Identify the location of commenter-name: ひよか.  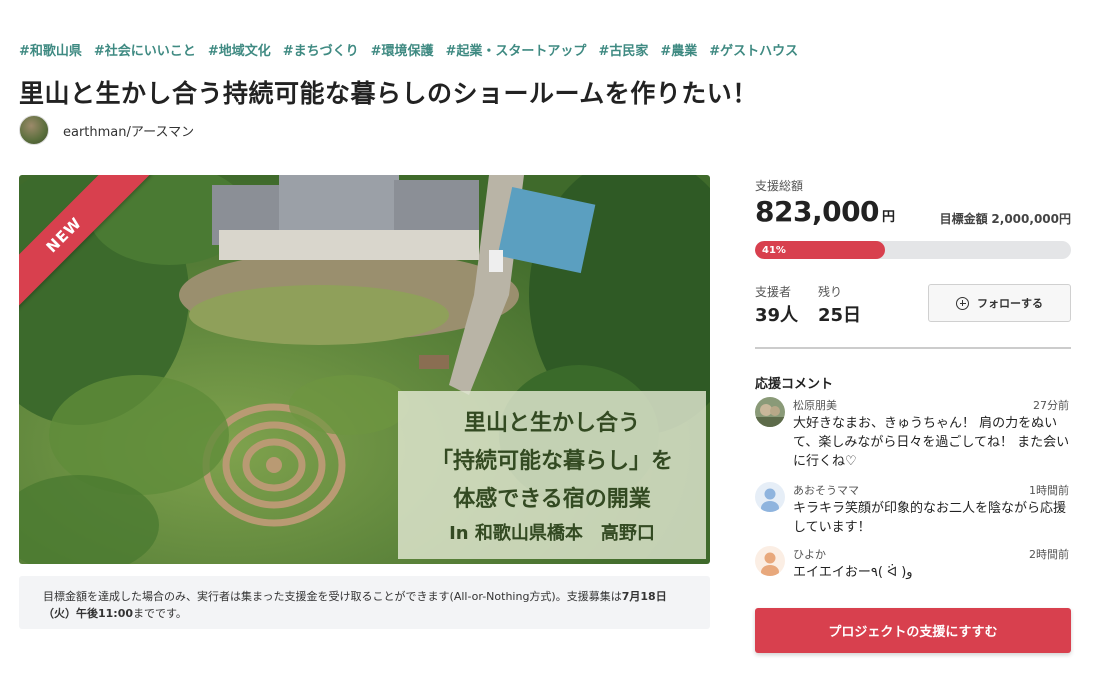
(809, 554).